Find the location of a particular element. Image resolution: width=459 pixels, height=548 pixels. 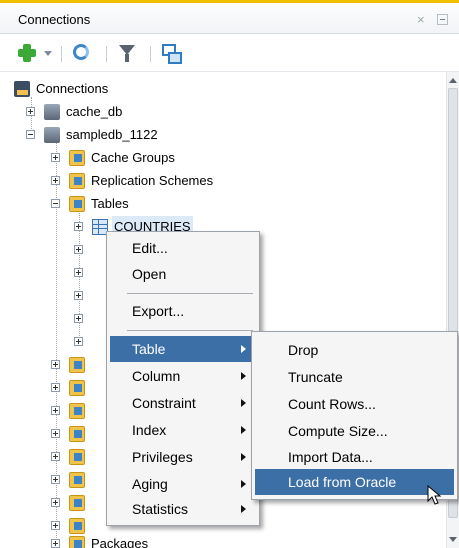

scroll-up-icon is located at coordinates (453, 80).